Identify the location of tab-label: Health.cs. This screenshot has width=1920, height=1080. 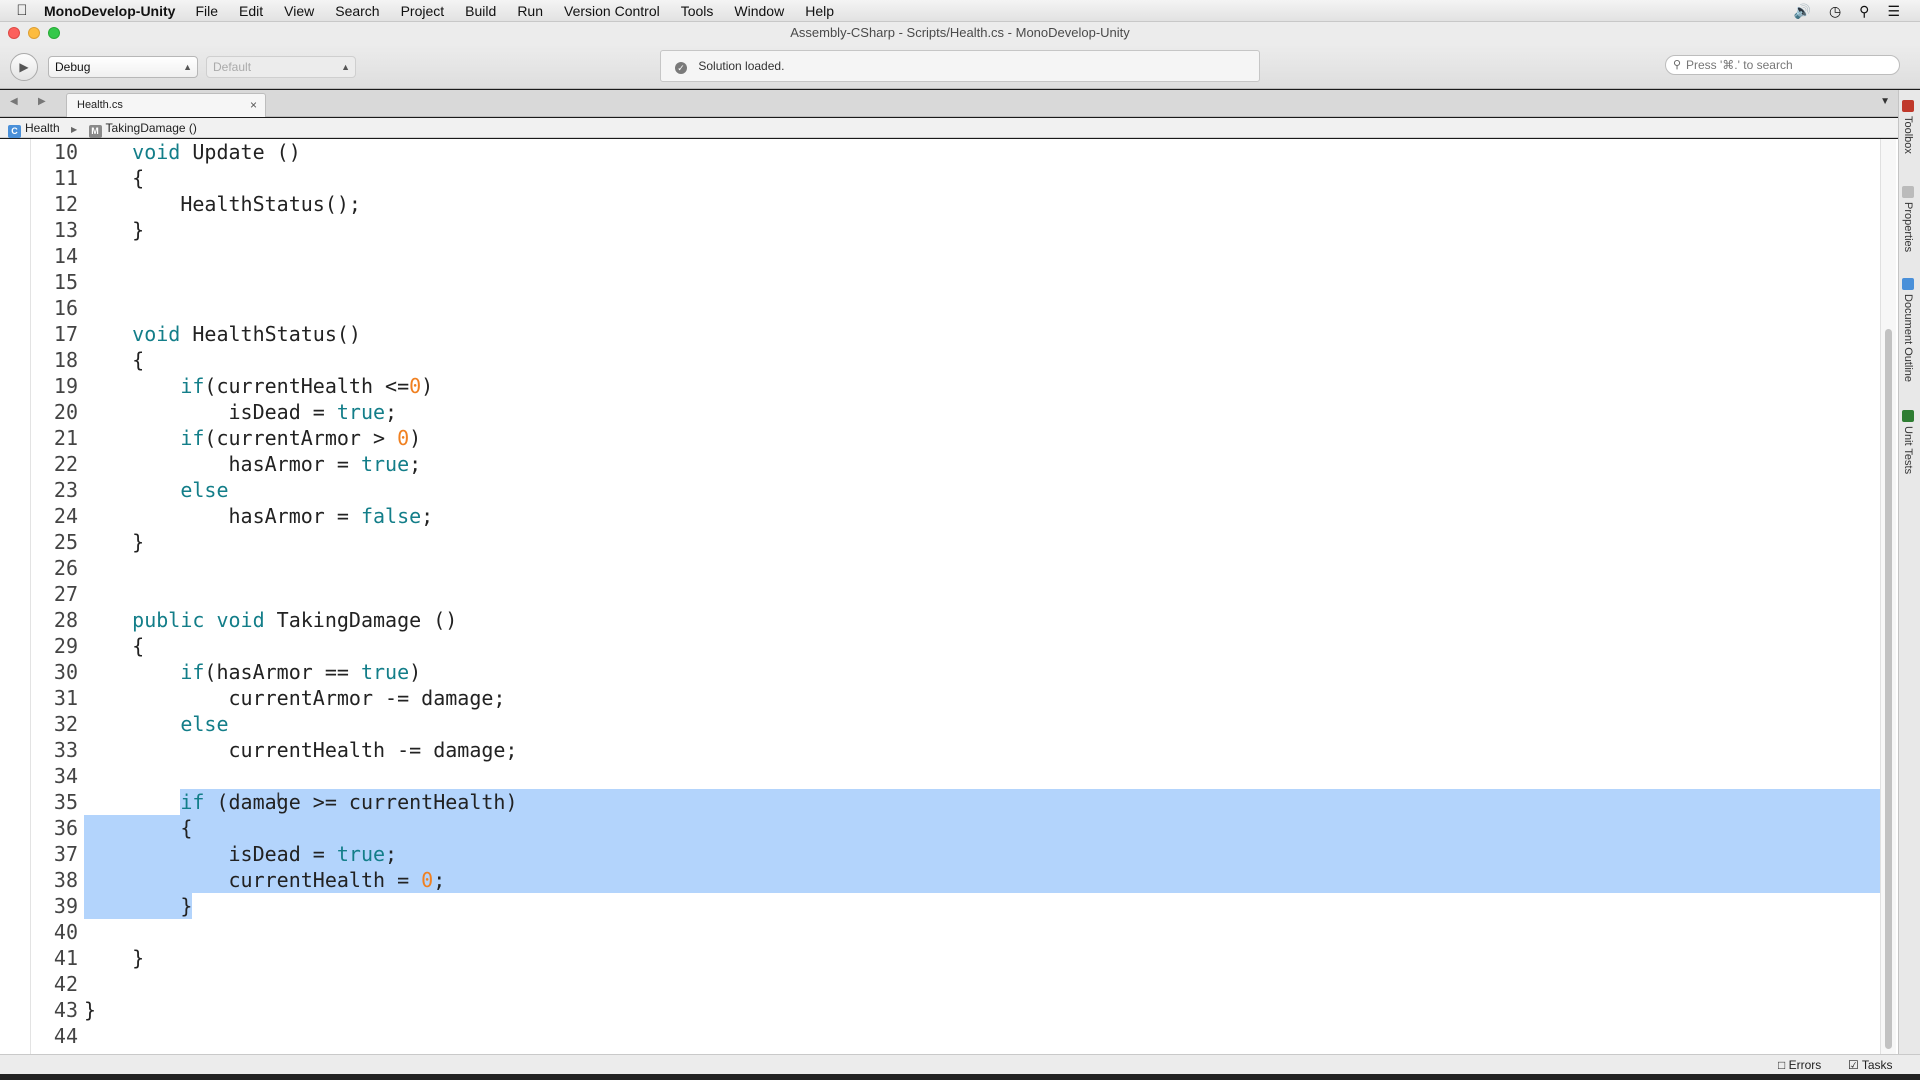
(100, 105).